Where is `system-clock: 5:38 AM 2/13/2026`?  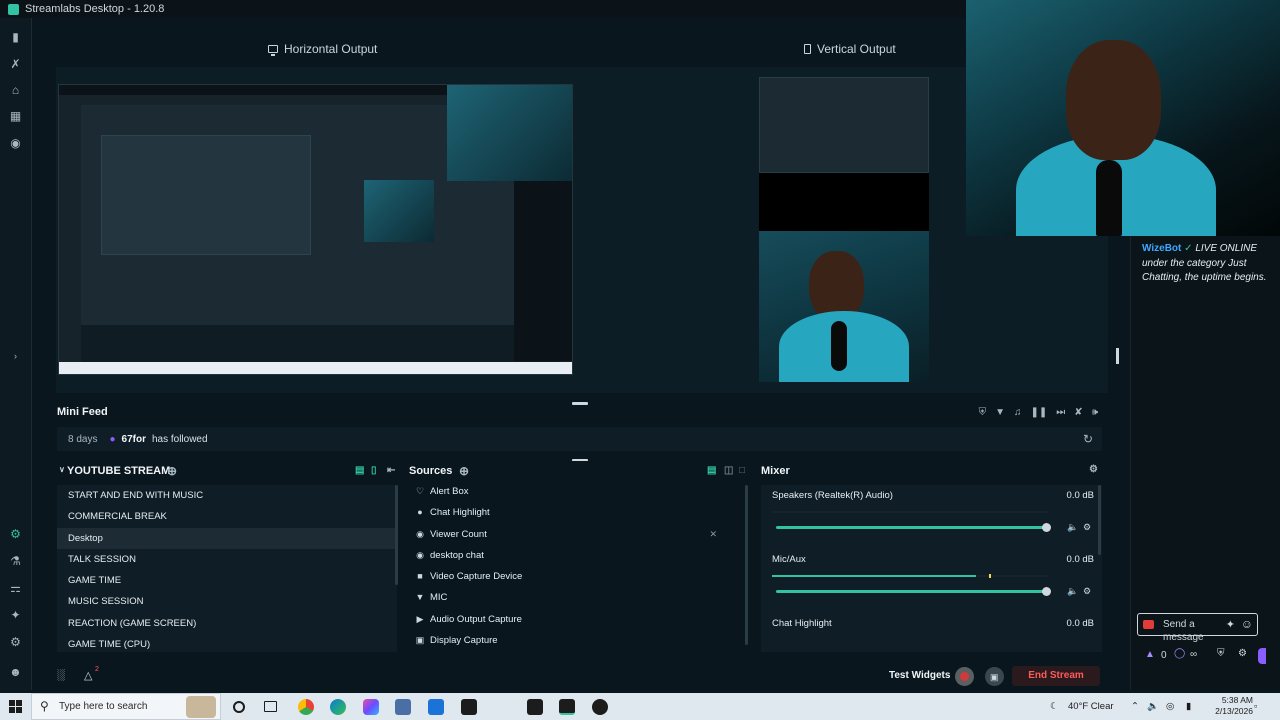
system-clock: 5:38 AM 2/13/2026 is located at coordinates (1234, 706).